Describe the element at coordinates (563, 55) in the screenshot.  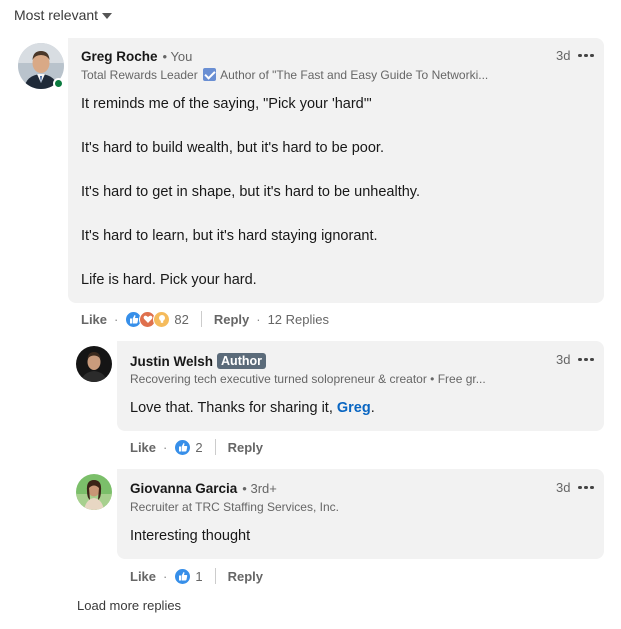
I see `comment-timestamp: 3d` at that location.